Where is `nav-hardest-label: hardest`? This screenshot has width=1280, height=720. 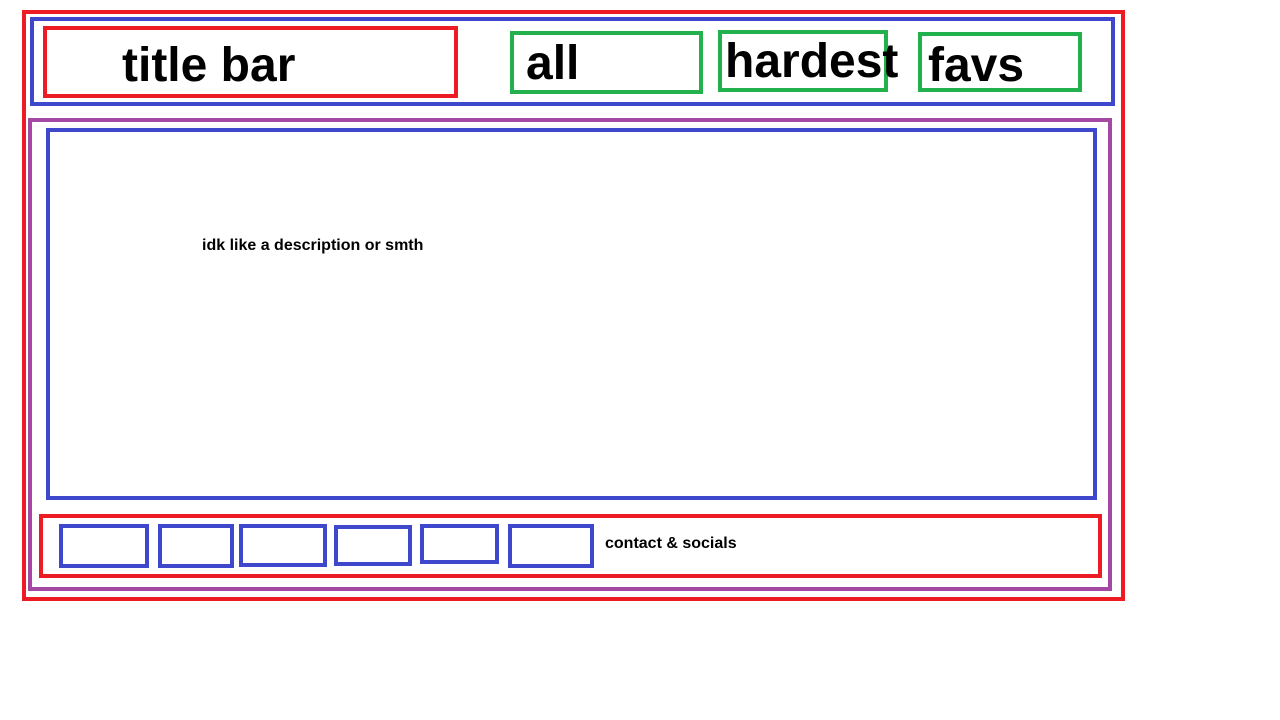
nav-hardest-label: hardest is located at coordinates (812, 61).